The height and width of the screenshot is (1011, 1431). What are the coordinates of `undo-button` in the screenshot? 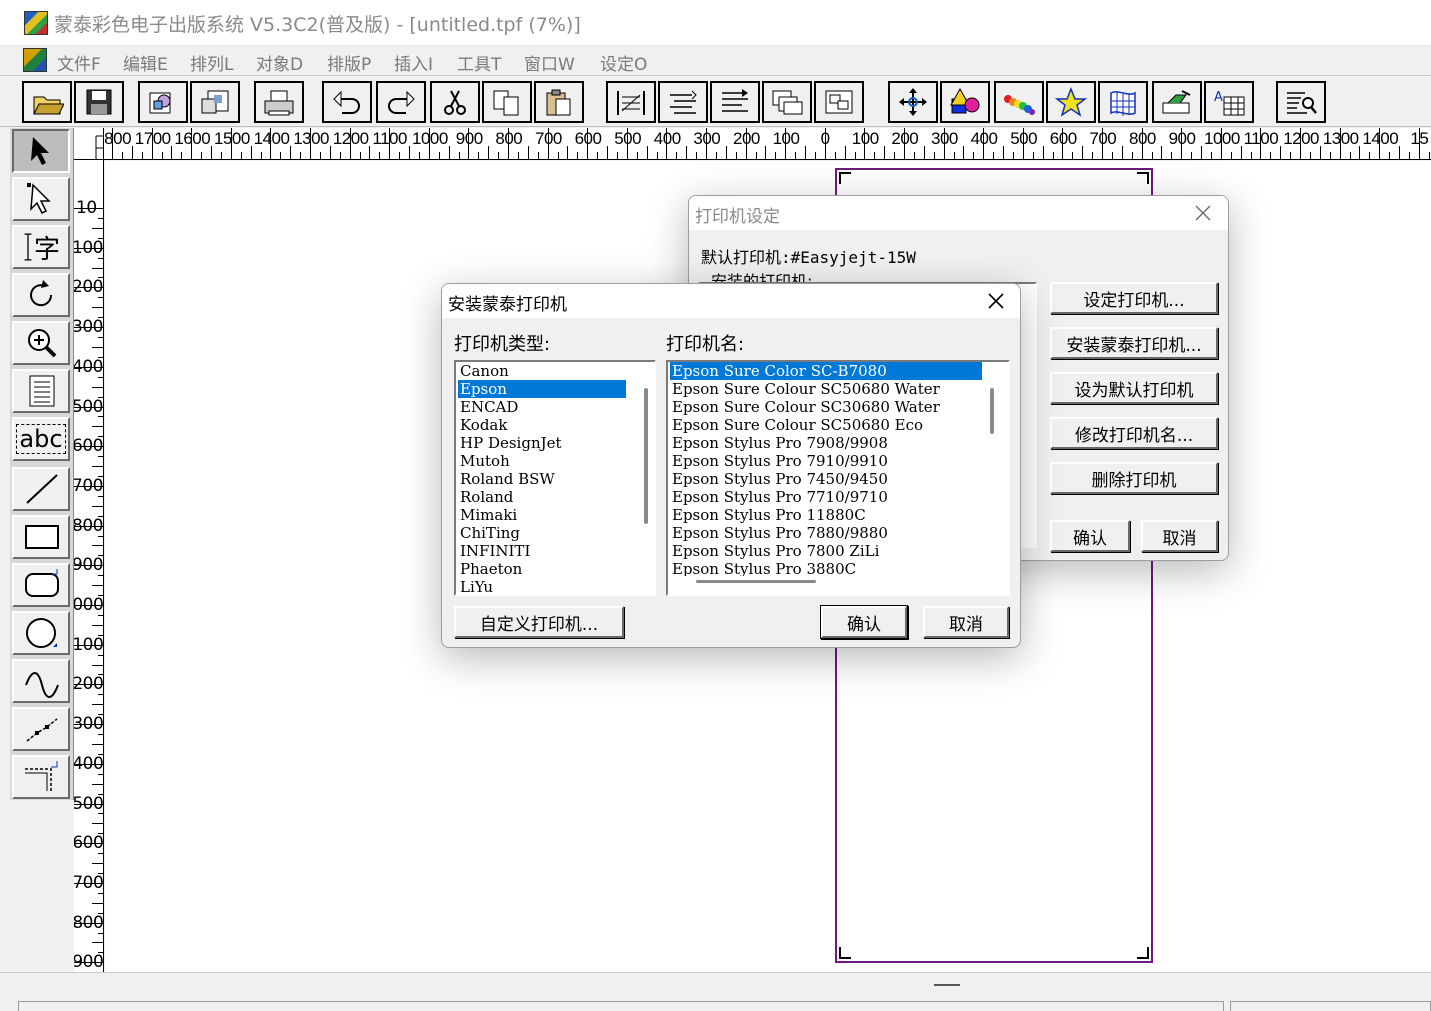 It's located at (347, 102).